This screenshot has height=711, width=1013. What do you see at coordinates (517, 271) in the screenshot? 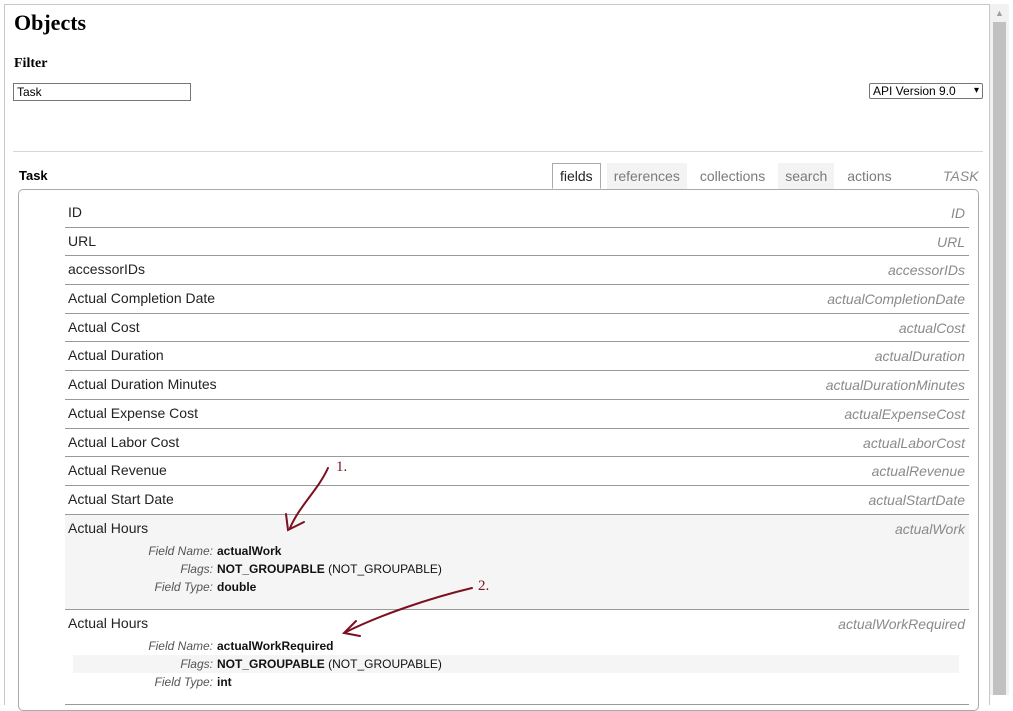
I see `field-row: accessorIDs accessorIDs` at bounding box center [517, 271].